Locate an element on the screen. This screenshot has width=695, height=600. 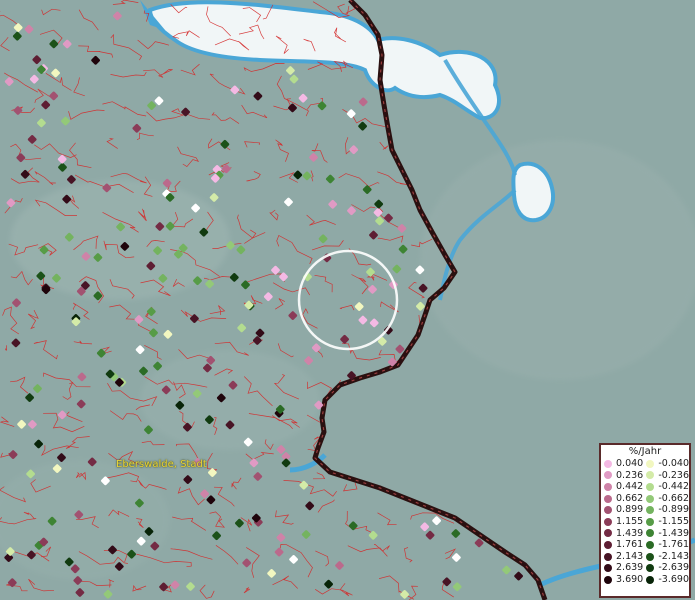
legend-entry-negative: -3.690 is located at coordinates (667, 580).